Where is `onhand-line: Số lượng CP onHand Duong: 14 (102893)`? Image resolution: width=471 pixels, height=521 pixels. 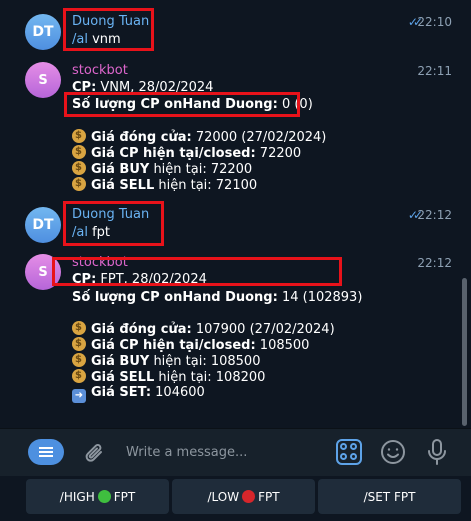 onhand-line: Số lượng CP onHand Duong: 14 (102893) is located at coordinates (217, 298).